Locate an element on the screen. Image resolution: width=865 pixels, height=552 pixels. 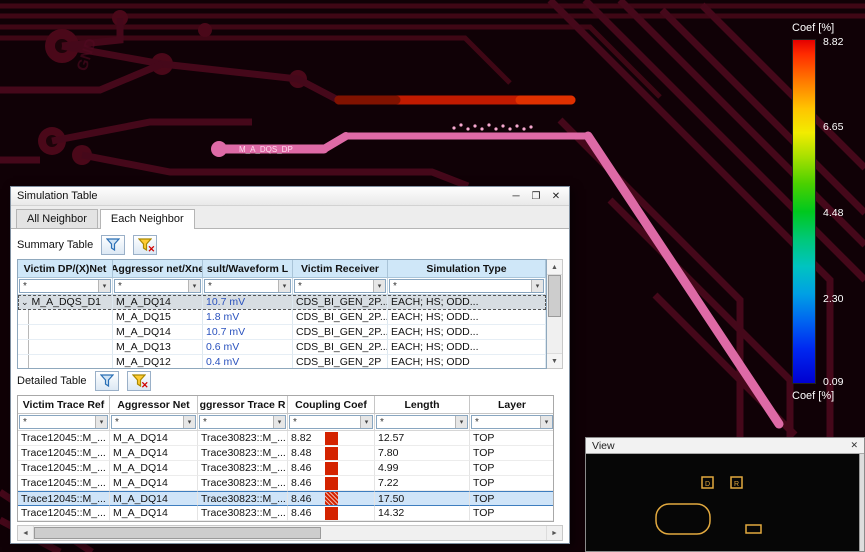
summary-clear-filter-button: ✕ is located at coordinates (145, 244).